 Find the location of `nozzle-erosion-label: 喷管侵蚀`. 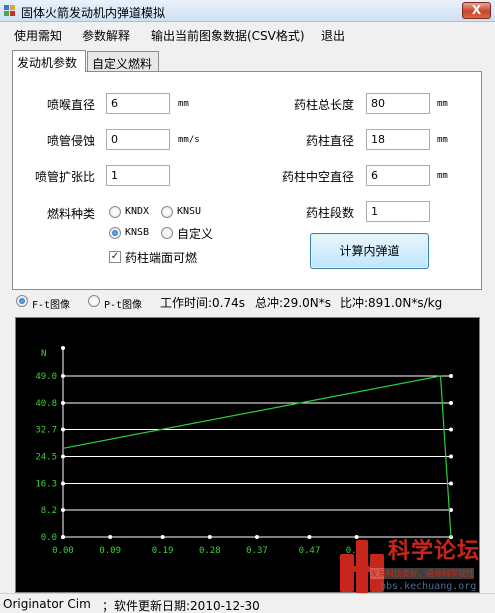

nozzle-erosion-label: 喷管侵蚀 is located at coordinates (71, 141).